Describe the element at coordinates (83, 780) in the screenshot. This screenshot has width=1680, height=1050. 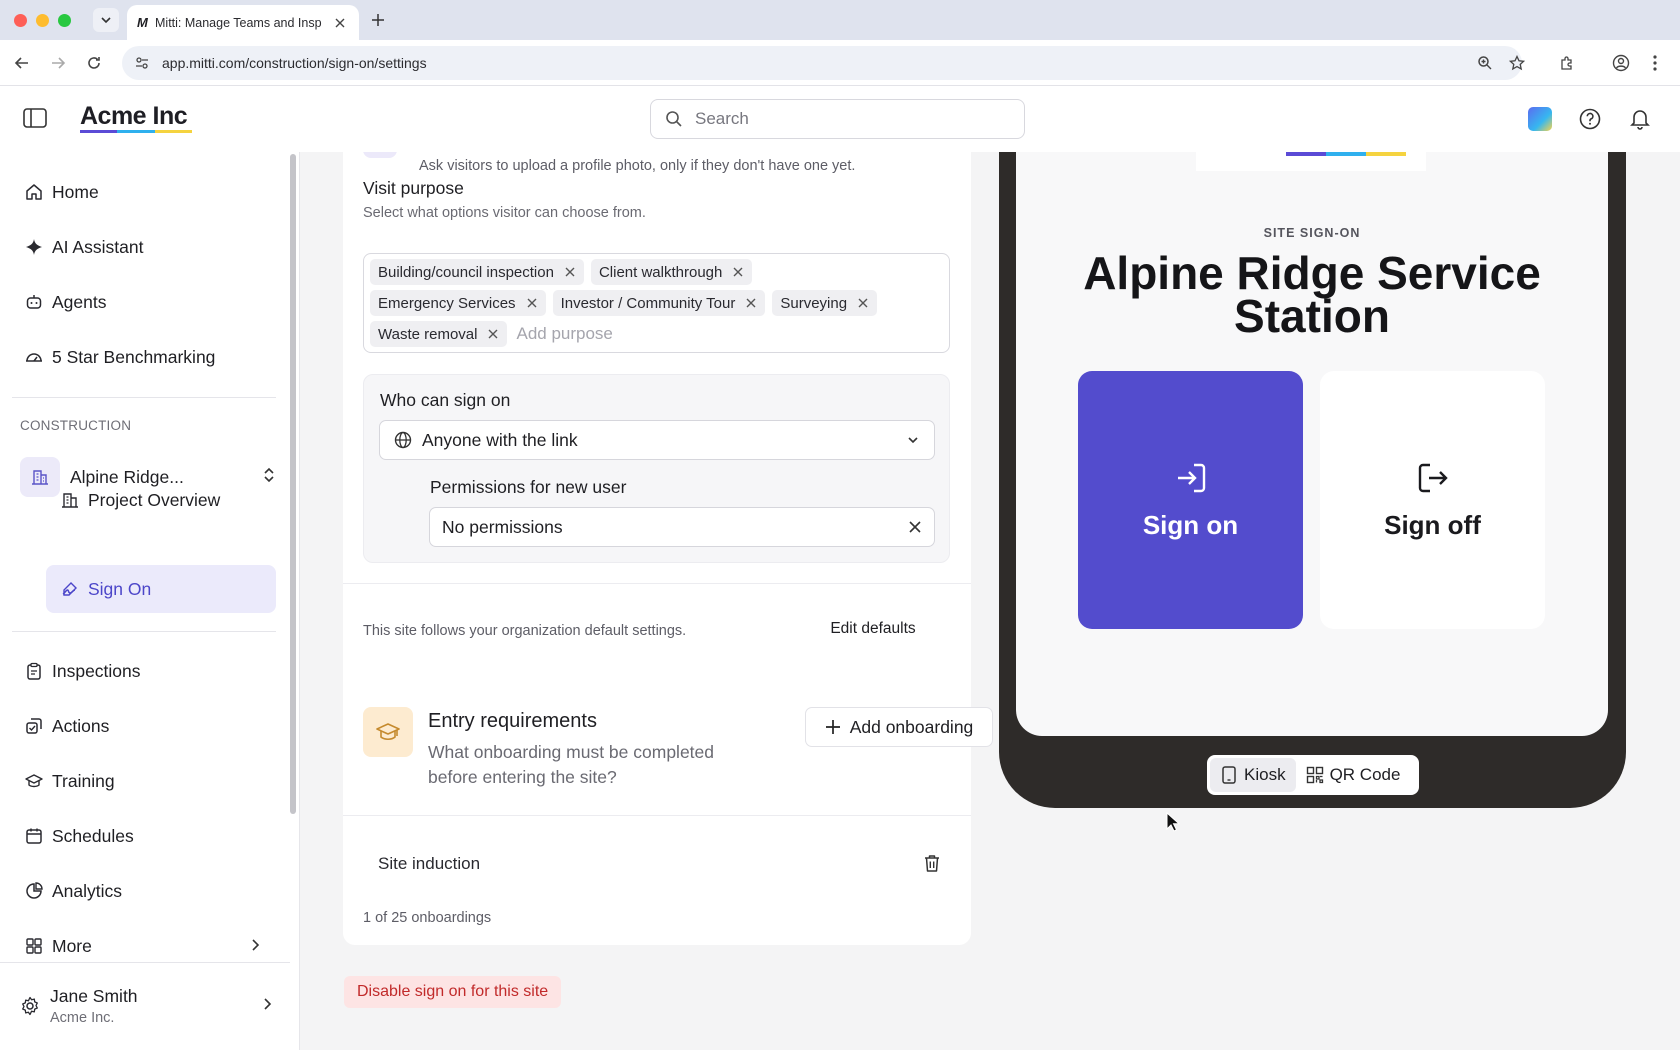
I see `sidebar-item-label: Training` at that location.